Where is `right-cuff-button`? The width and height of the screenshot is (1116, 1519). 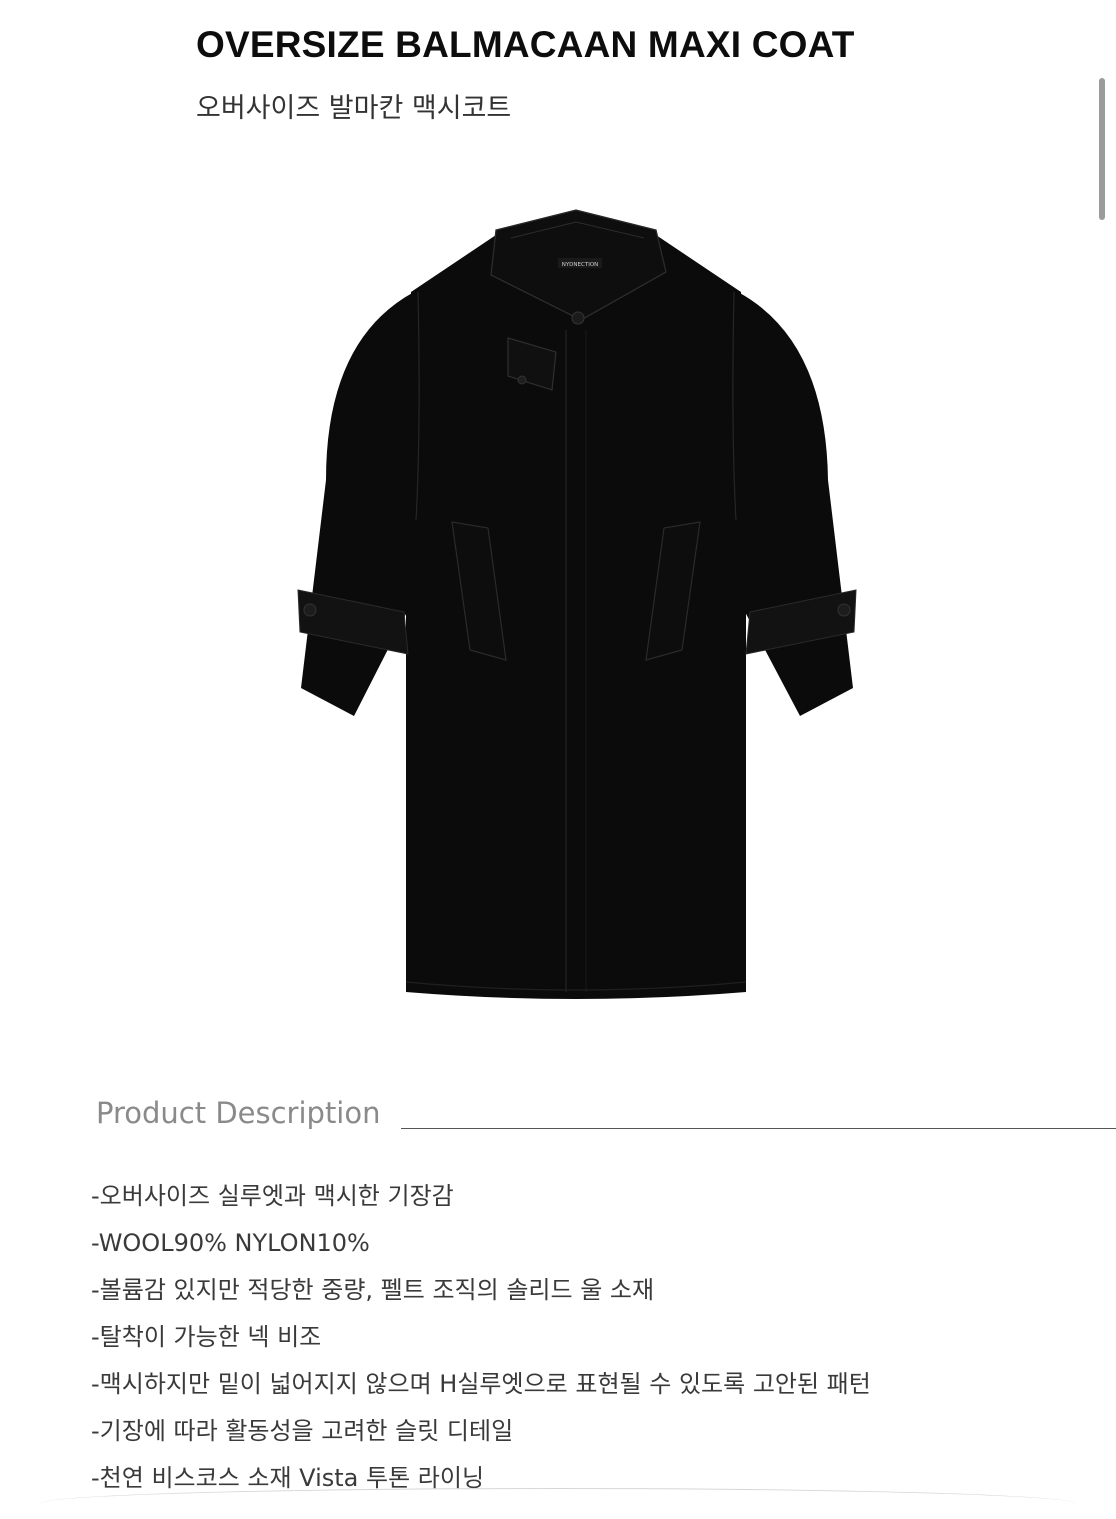
right-cuff-button is located at coordinates (844, 610).